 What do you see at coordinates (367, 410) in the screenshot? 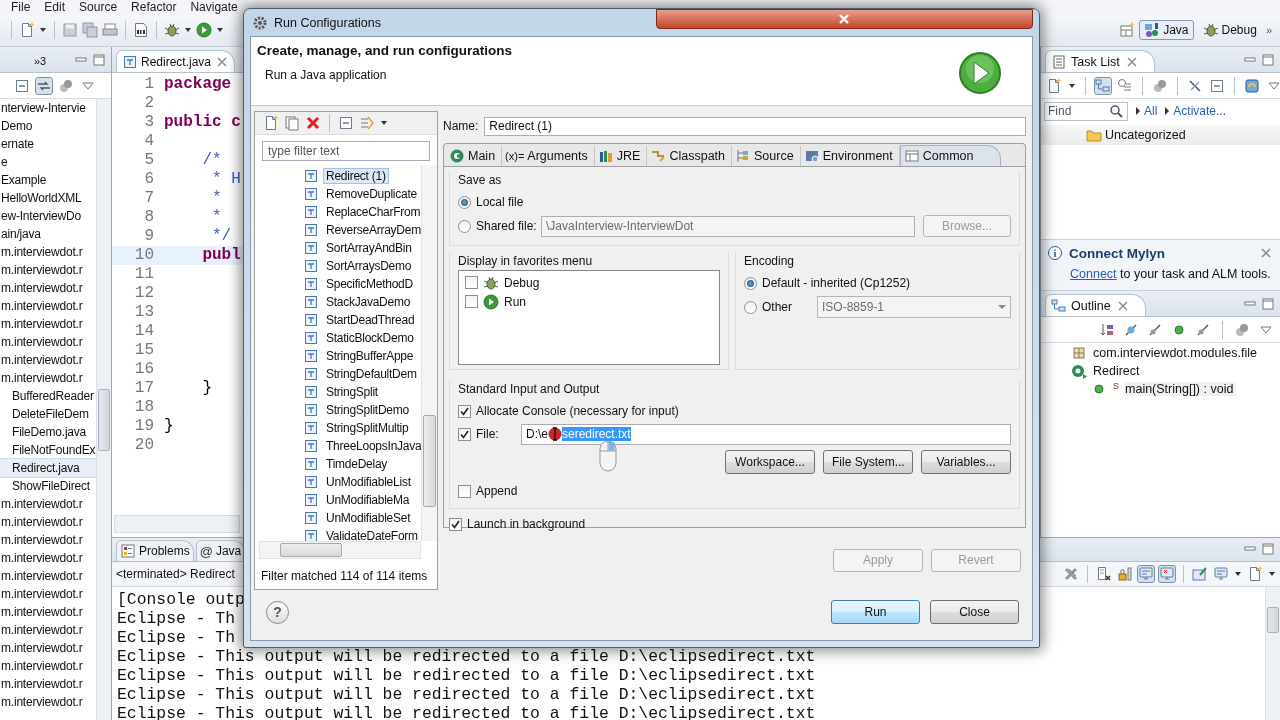
I see `list-item: StringSplitDemo` at bounding box center [367, 410].